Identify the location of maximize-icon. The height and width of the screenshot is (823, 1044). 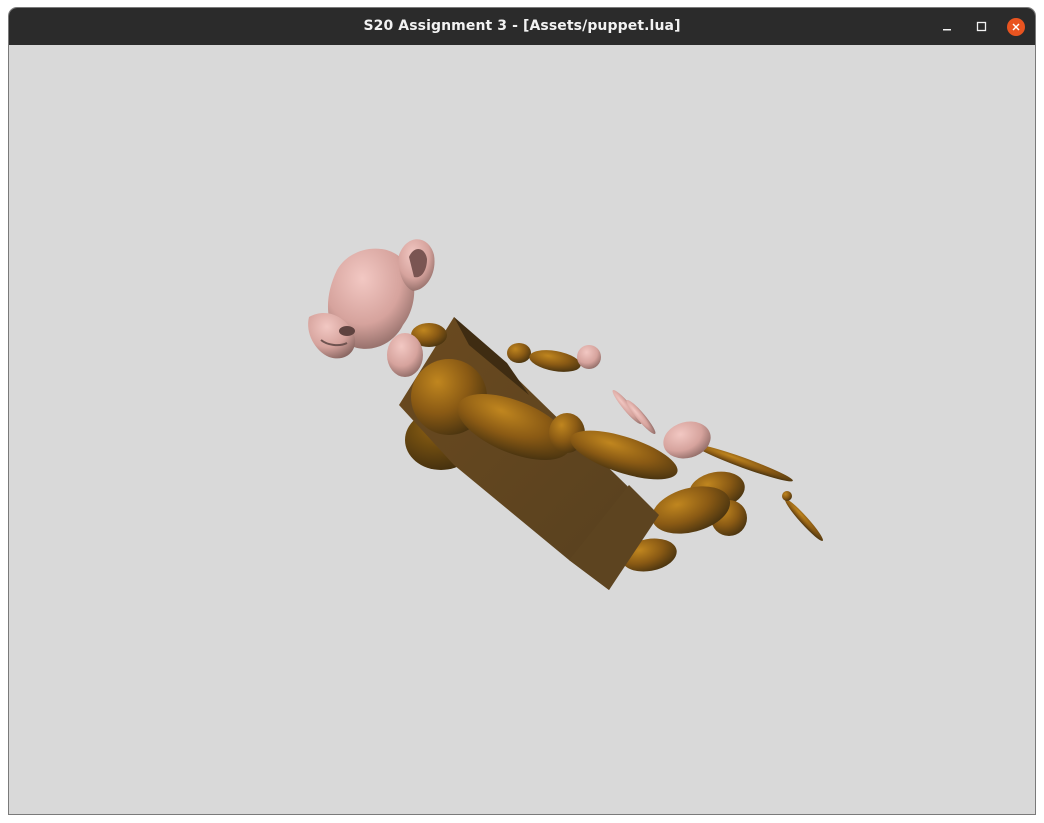
(981, 26).